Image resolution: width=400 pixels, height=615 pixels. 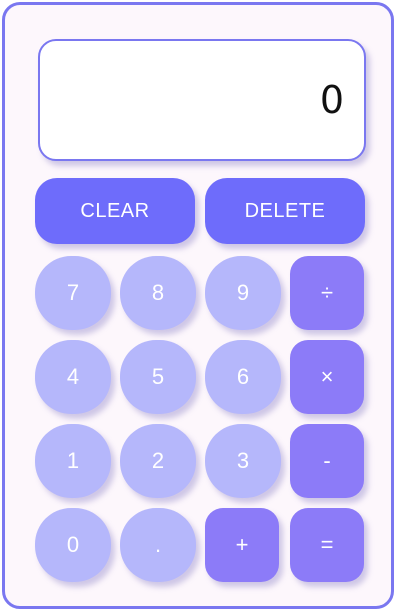 What do you see at coordinates (242, 545) in the screenshot?
I see `add-button: +` at bounding box center [242, 545].